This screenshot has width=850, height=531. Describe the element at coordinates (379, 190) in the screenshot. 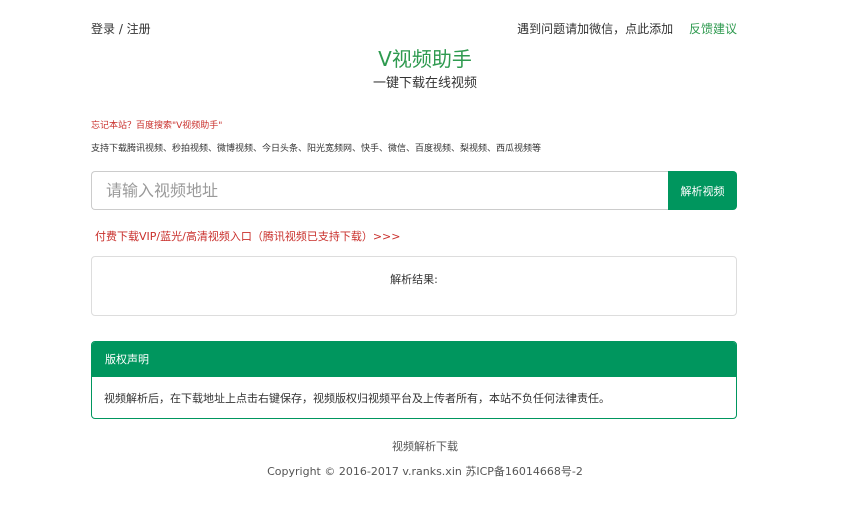

I see `video-url-input` at that location.